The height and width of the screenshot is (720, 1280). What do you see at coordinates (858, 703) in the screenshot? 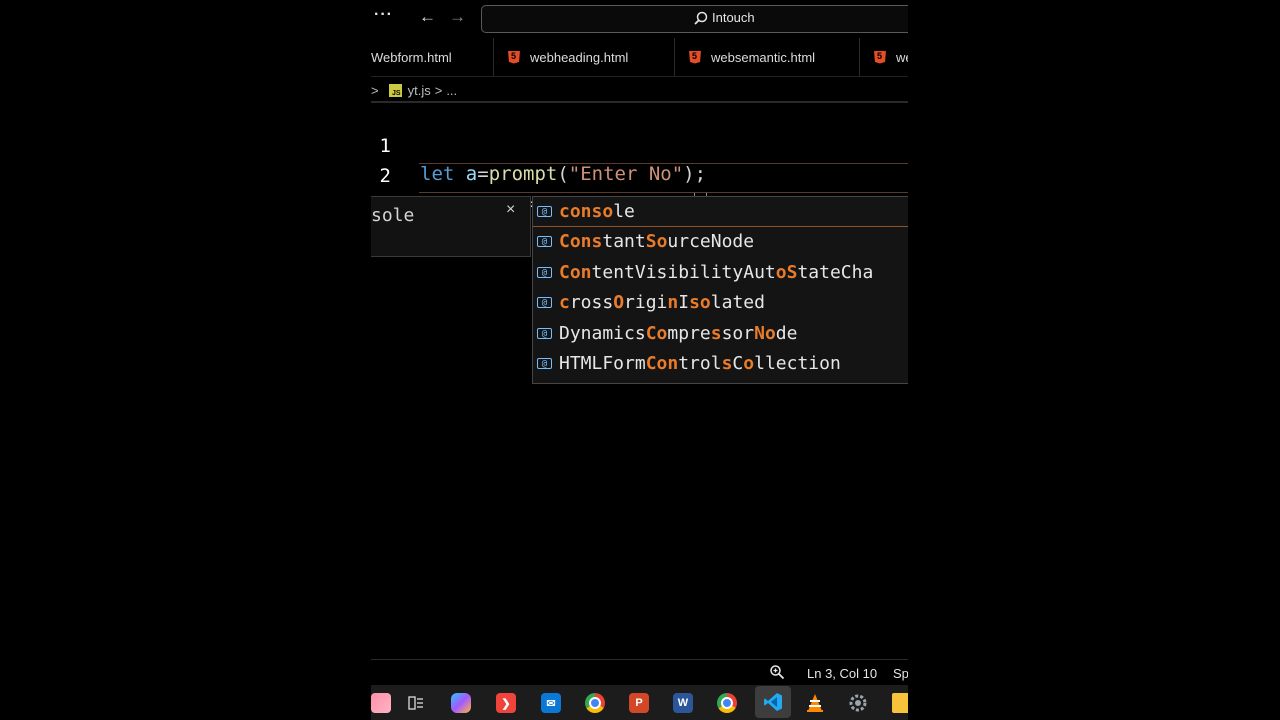
I see `settings-icon` at bounding box center [858, 703].